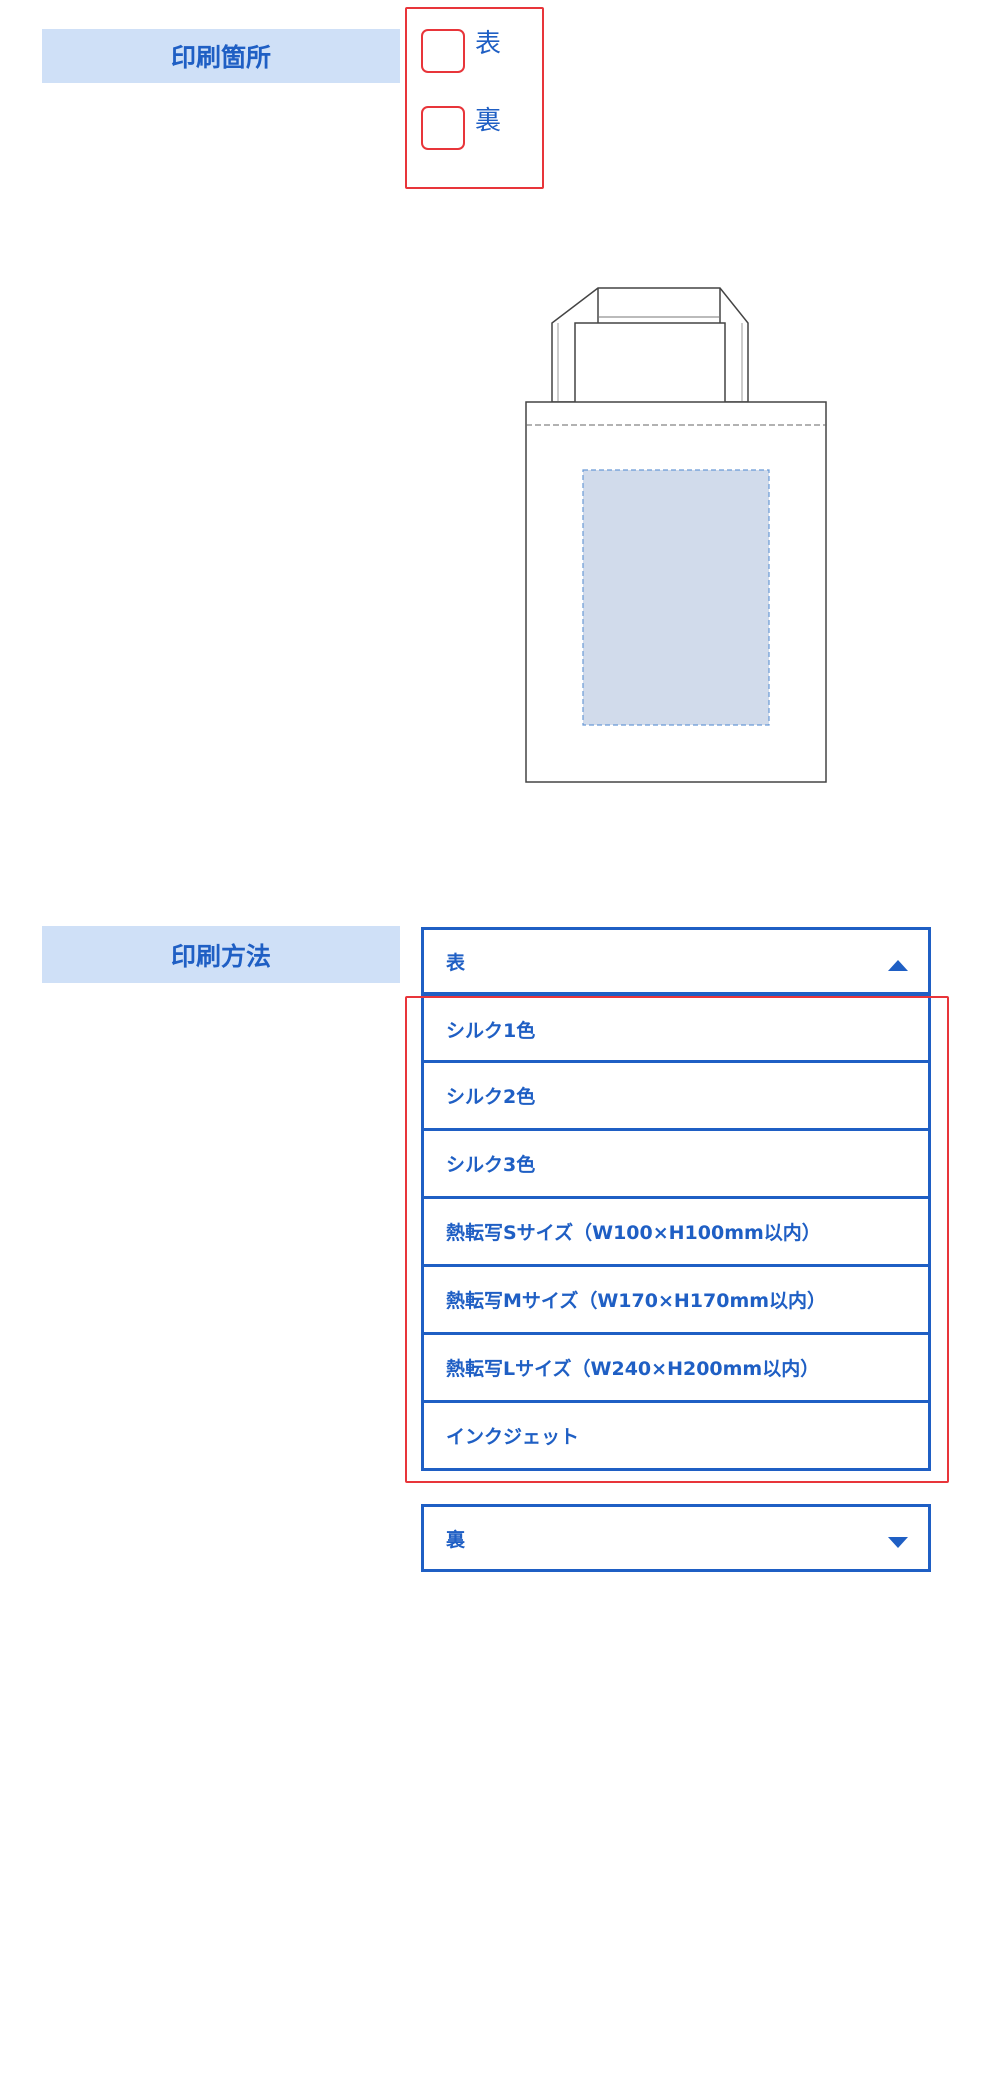  I want to click on front-checkbox, so click(443, 51).